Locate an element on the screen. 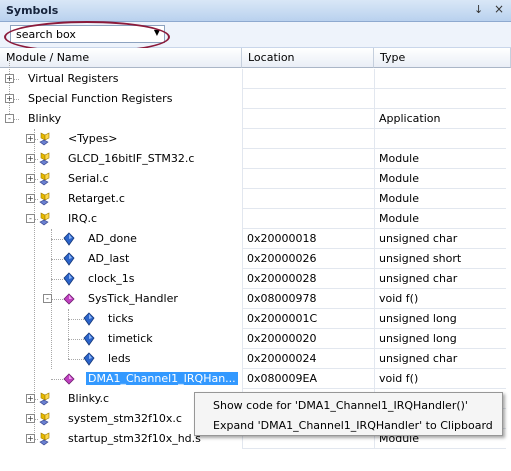 Image resolution: width=511 pixels, height=471 pixels. name-cell: AD_last is located at coordinates (121, 259).